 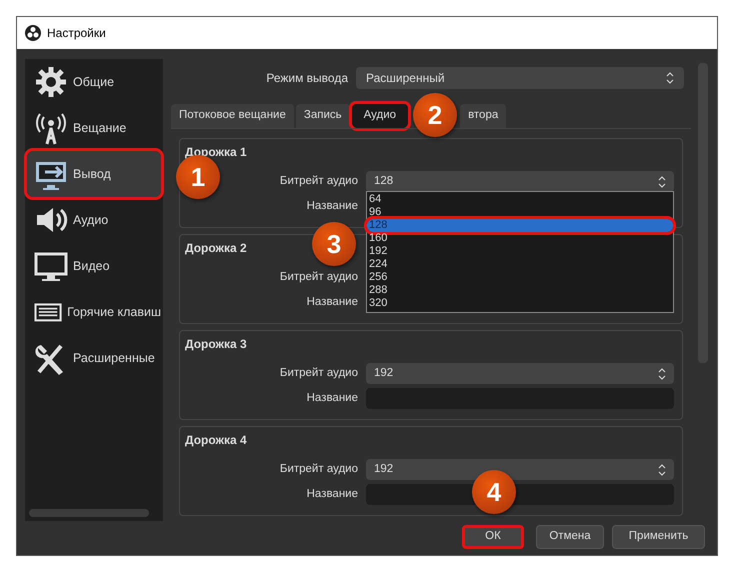 I want to click on sidebar-item: Горячие клавиш, so click(x=94, y=312).